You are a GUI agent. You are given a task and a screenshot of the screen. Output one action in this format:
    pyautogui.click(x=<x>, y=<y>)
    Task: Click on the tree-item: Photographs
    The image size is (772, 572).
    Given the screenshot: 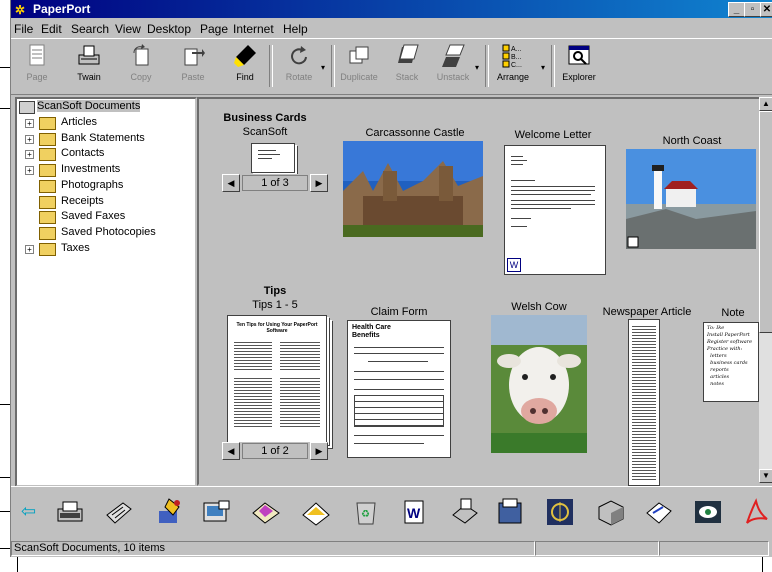 What is the action you would take?
    pyautogui.click(x=74, y=186)
    